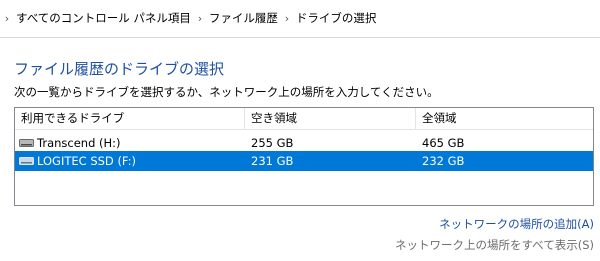 The width and height of the screenshot is (600, 261). I want to click on drive-row-logitec-ssd: LOGITEC SSD (F:) 231 GB 232 GB, so click(304, 161).